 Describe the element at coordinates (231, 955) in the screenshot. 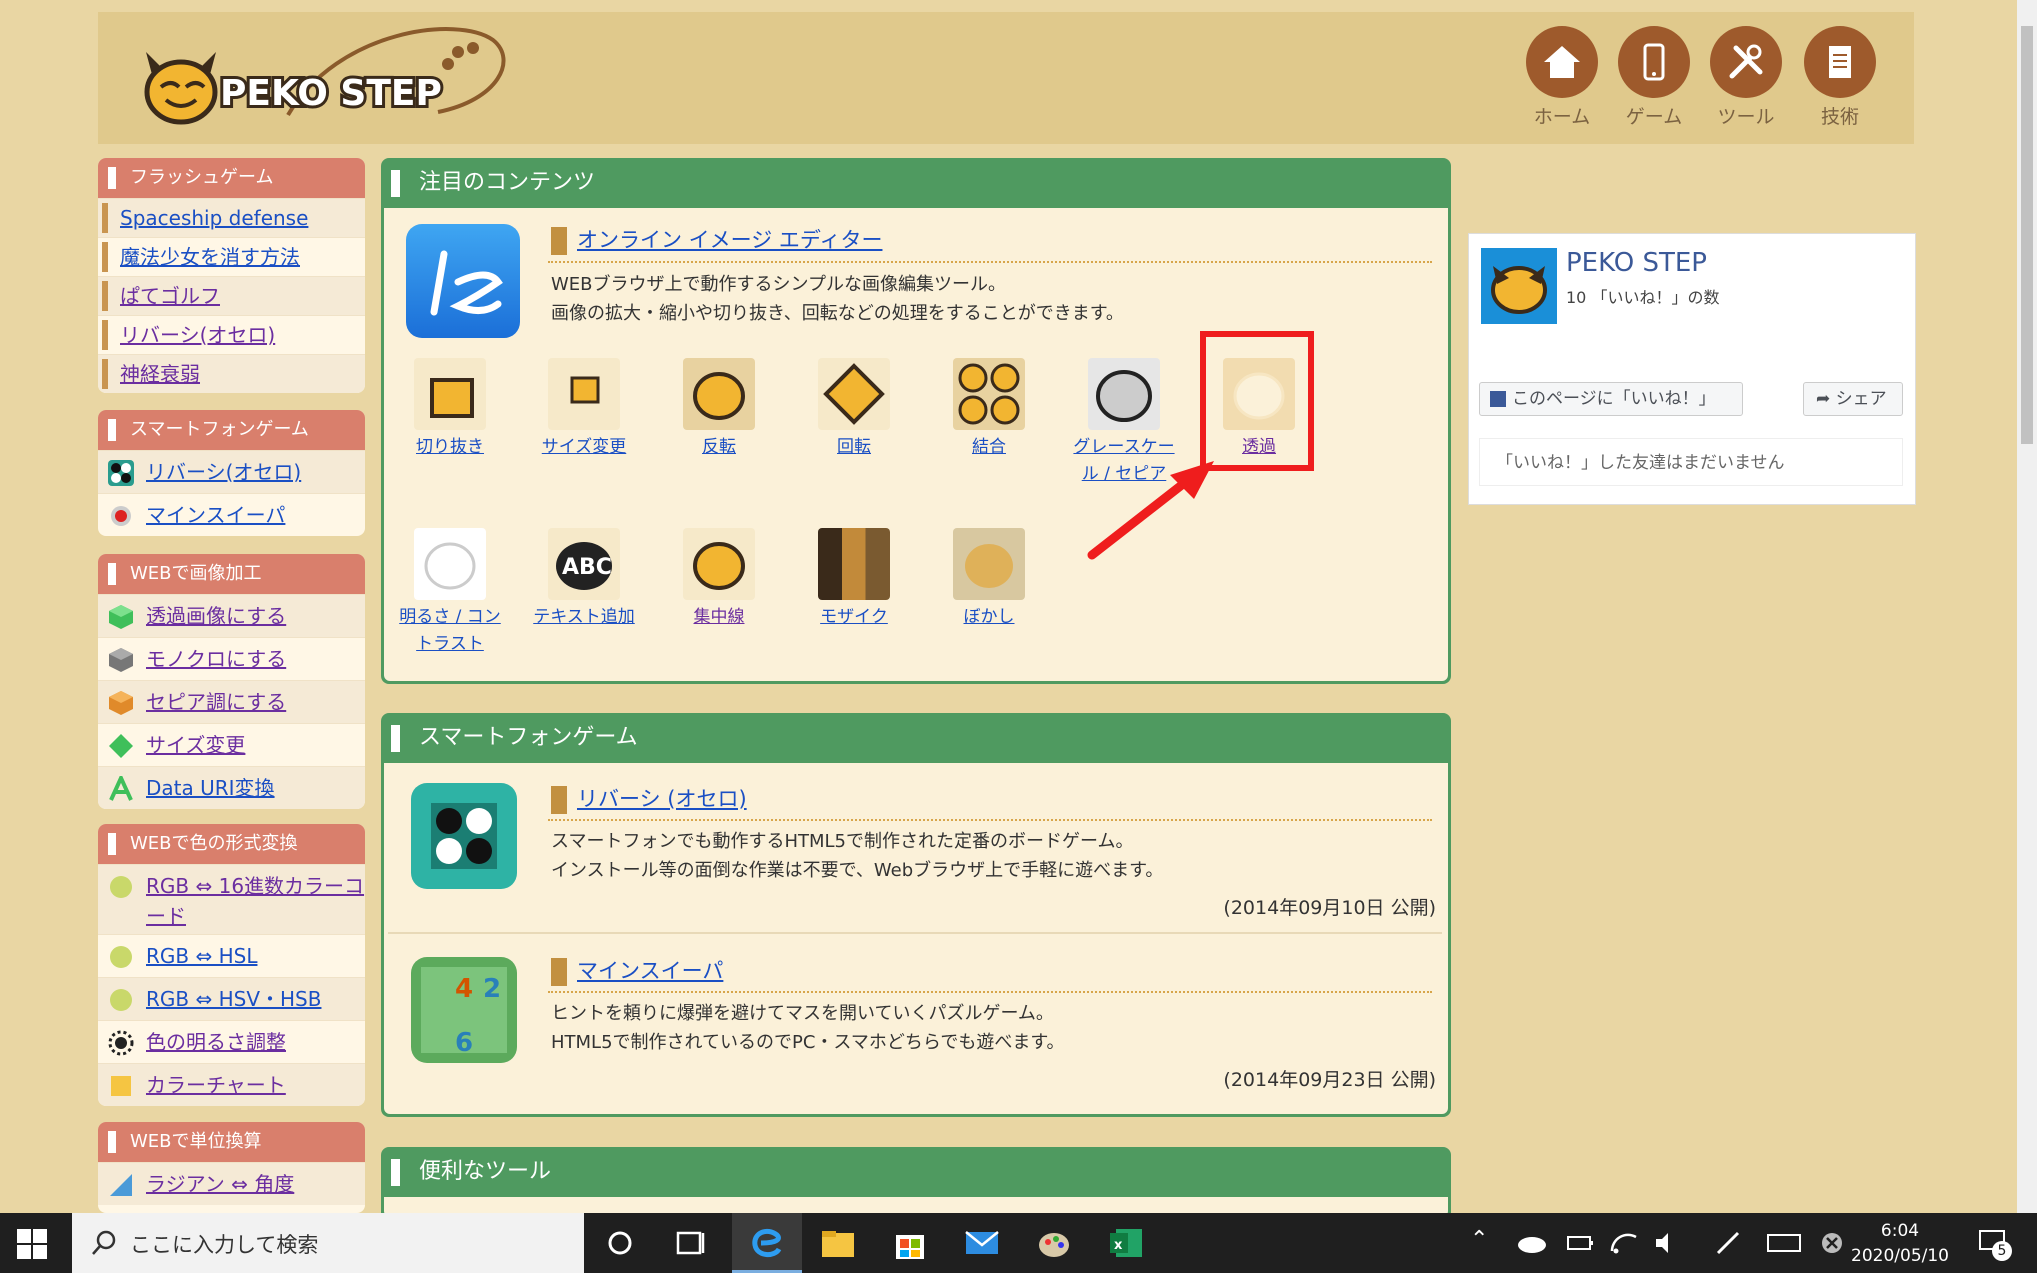

I see `sidebar-item-rgb-hsl: RGB ⇔ HSL` at that location.